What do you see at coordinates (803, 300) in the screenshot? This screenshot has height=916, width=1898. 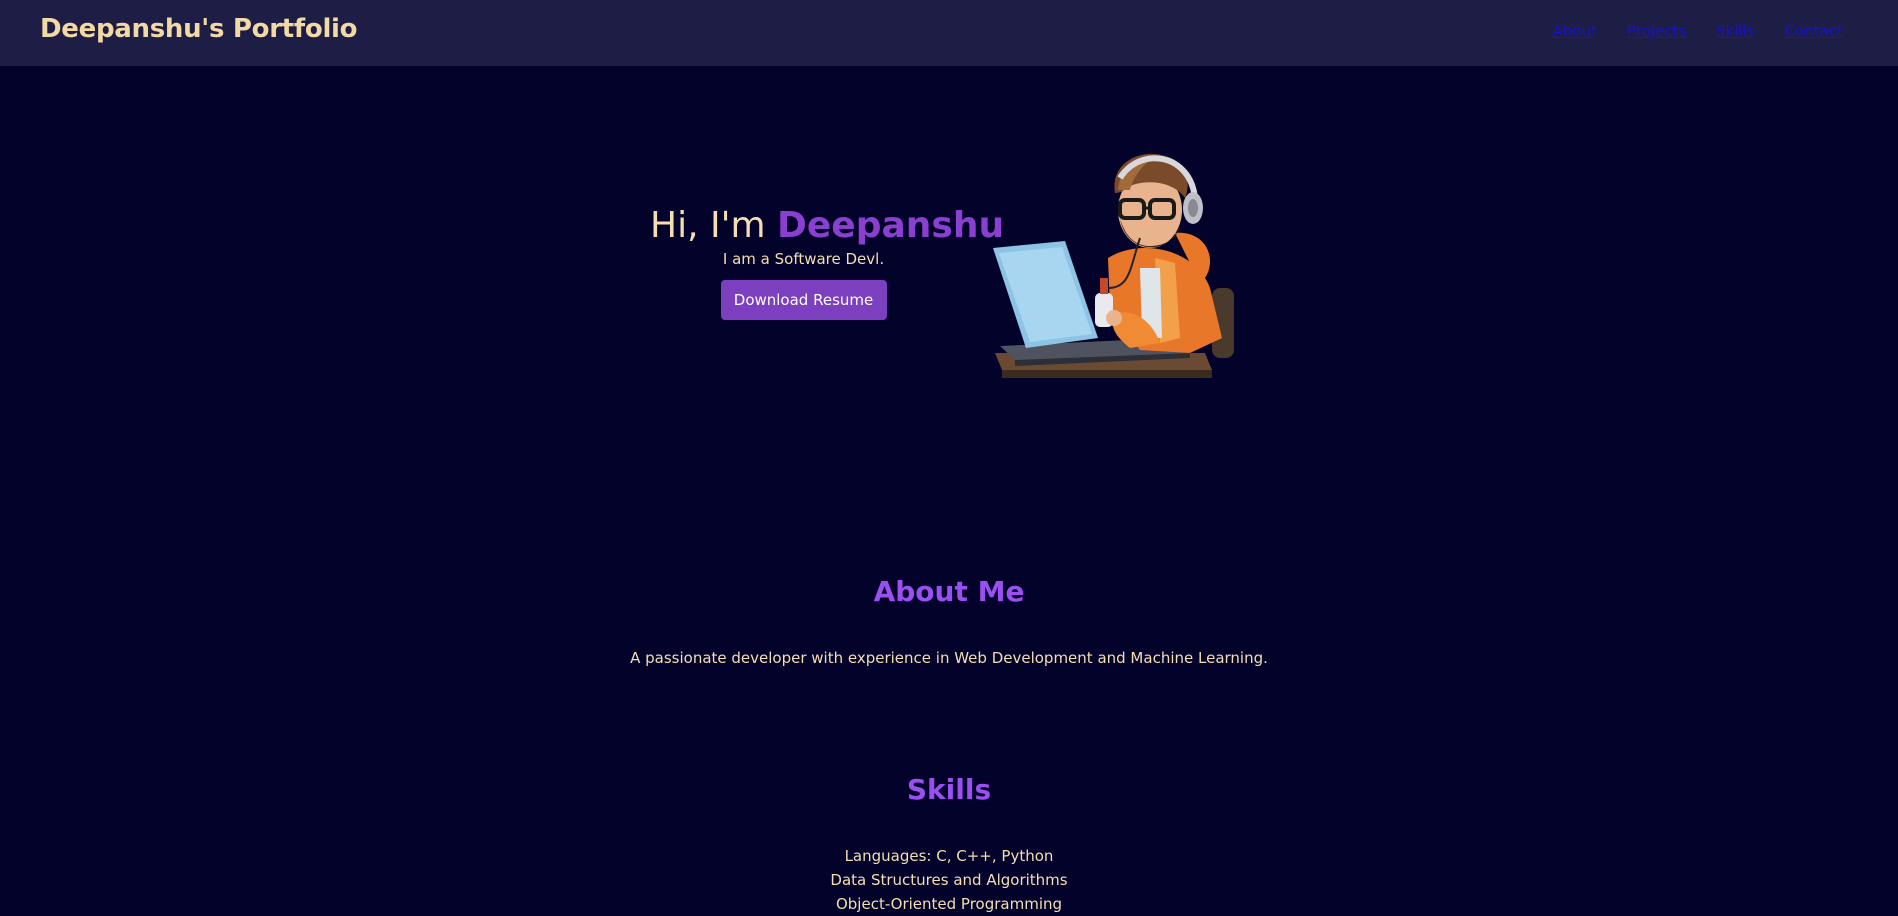 I see `download-resume-button: Download Resume` at bounding box center [803, 300].